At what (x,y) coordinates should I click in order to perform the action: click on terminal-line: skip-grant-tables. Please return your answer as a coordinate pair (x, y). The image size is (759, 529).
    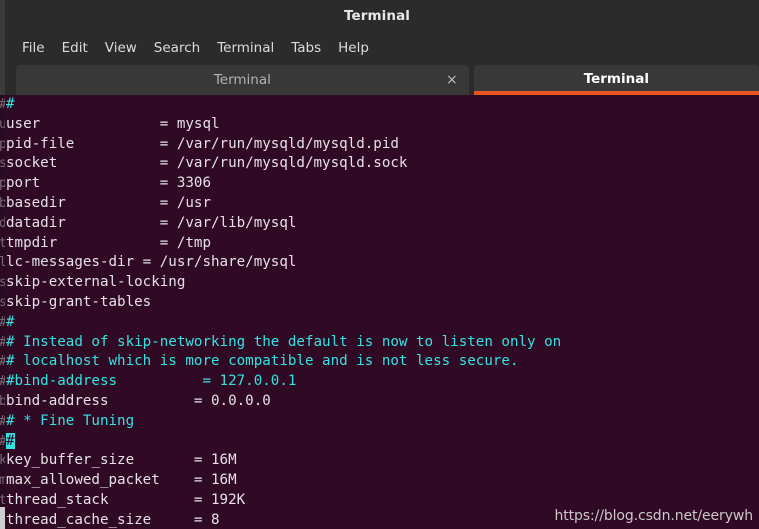
    Looking at the image, I should click on (300, 303).